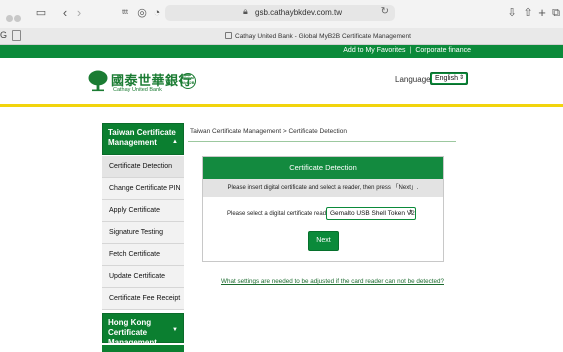  What do you see at coordinates (143, 255) in the screenshot?
I see `sidebar-item-fetch-certificate: Fetch Certificate` at bounding box center [143, 255].